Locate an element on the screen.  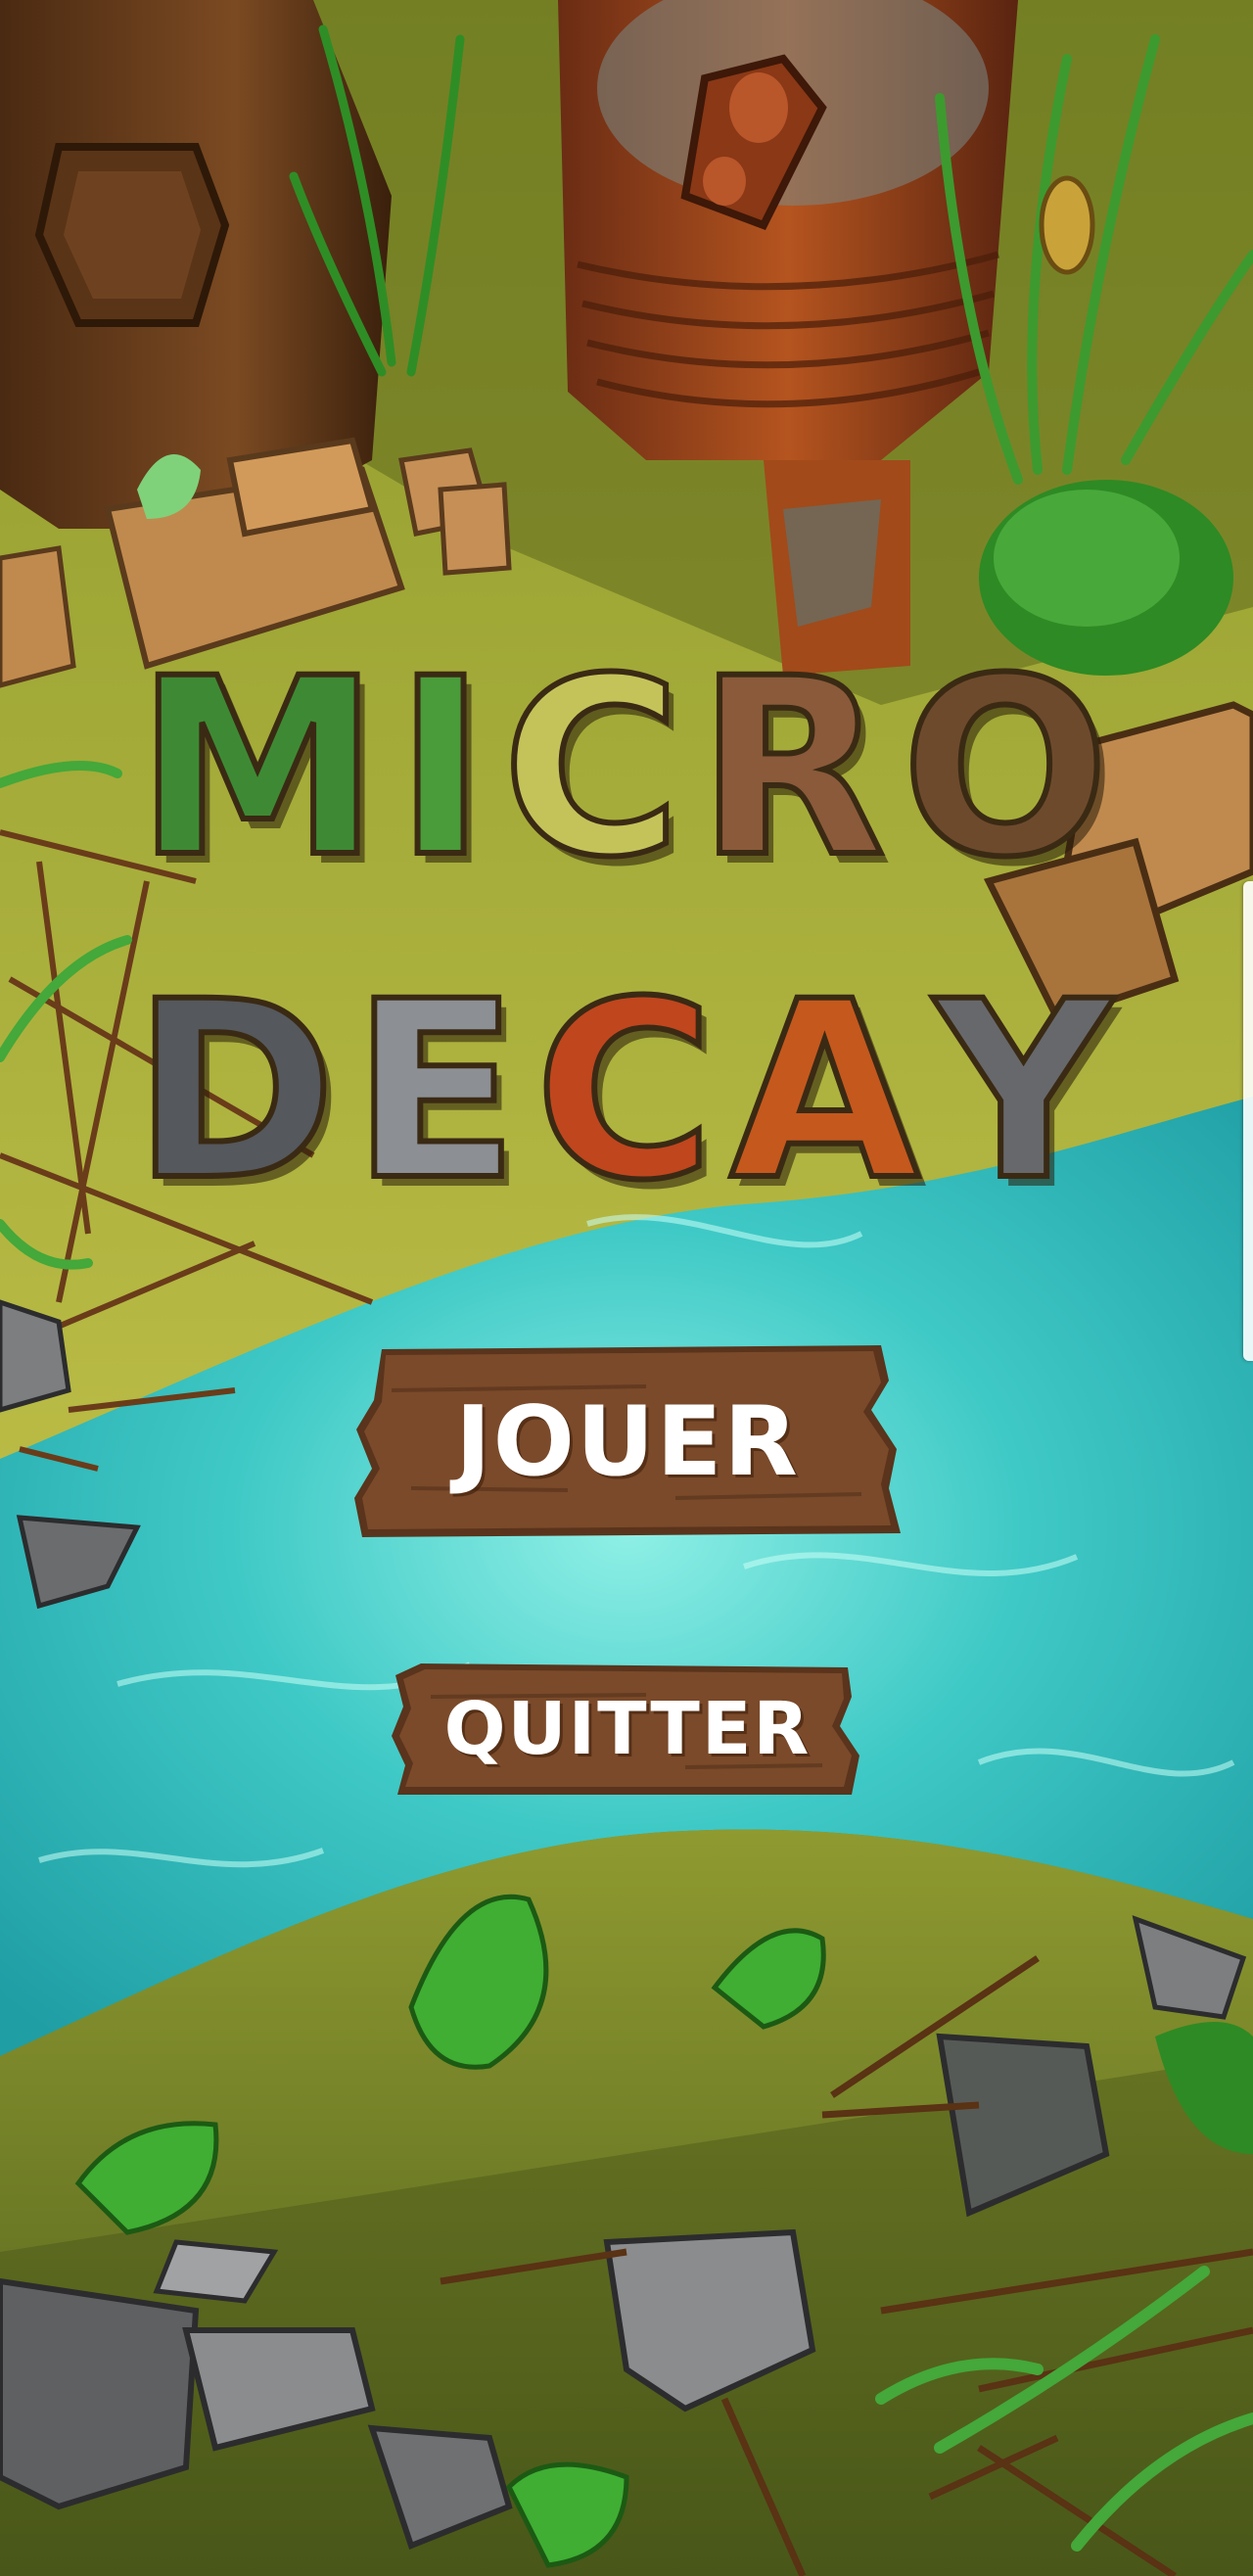
quit-button-label: QUITTER is located at coordinates (627, 1729).